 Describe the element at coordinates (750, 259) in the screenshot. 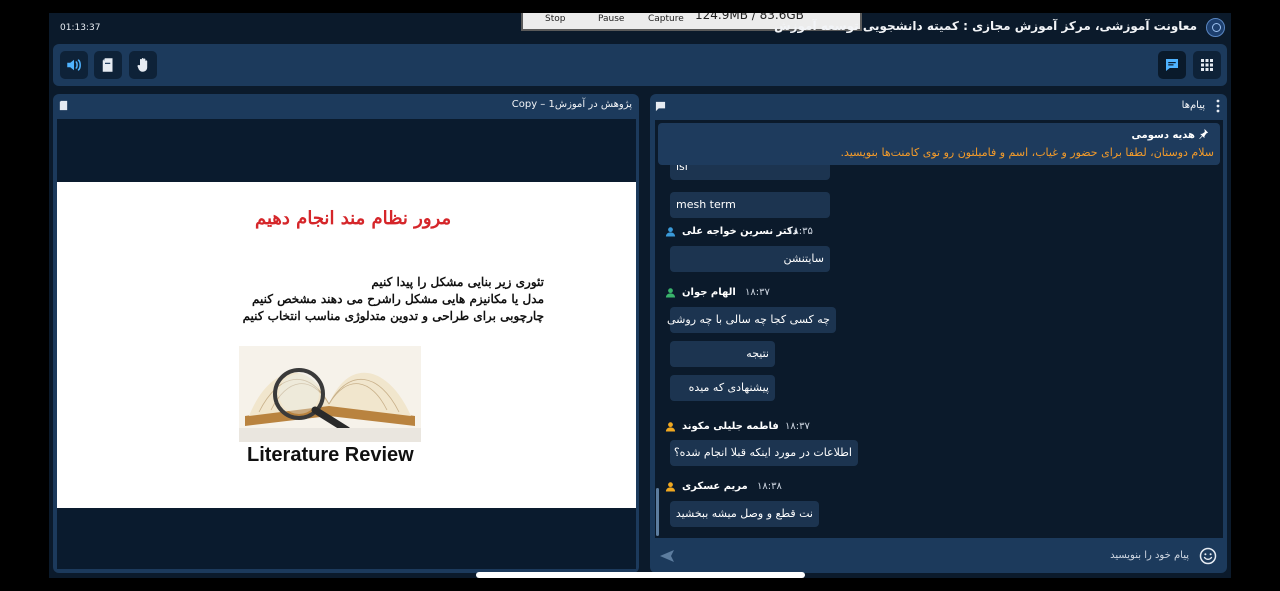

I see `chat-bubble: سایتنشن` at that location.